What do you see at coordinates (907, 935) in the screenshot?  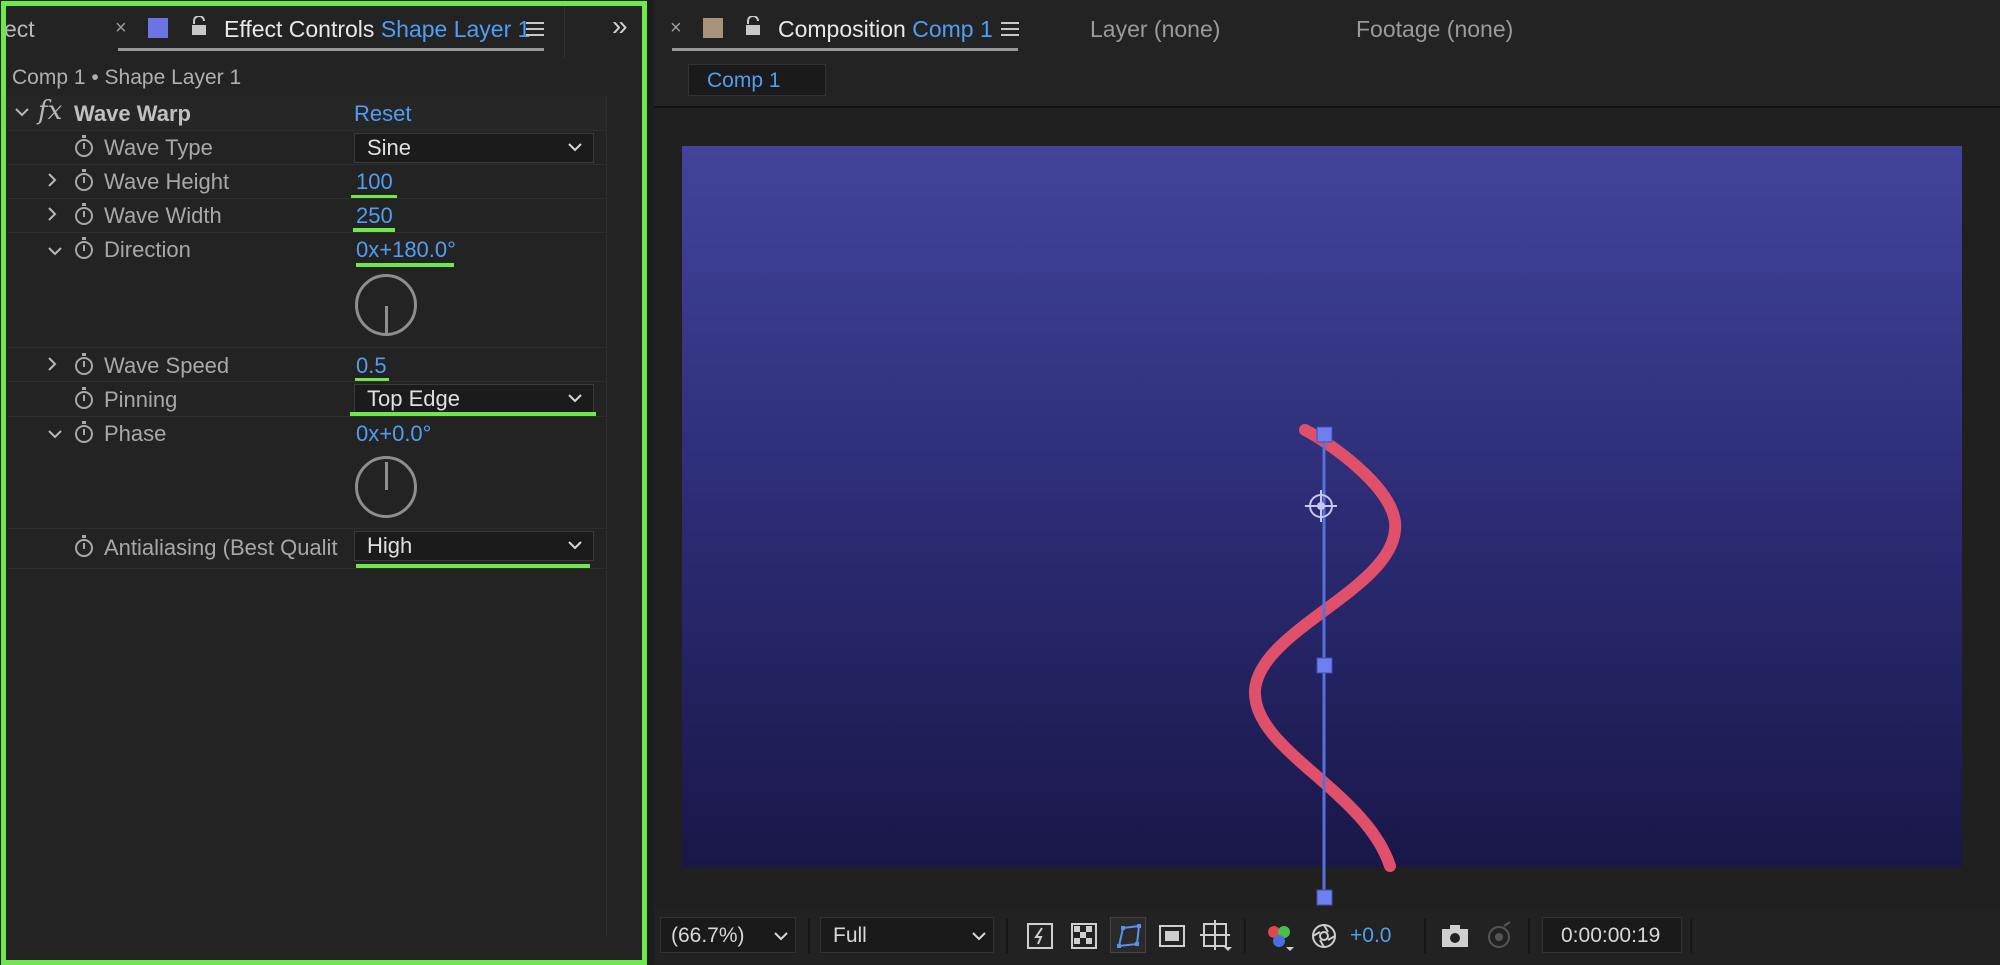 I see `resolution-dropdown: Full` at bounding box center [907, 935].